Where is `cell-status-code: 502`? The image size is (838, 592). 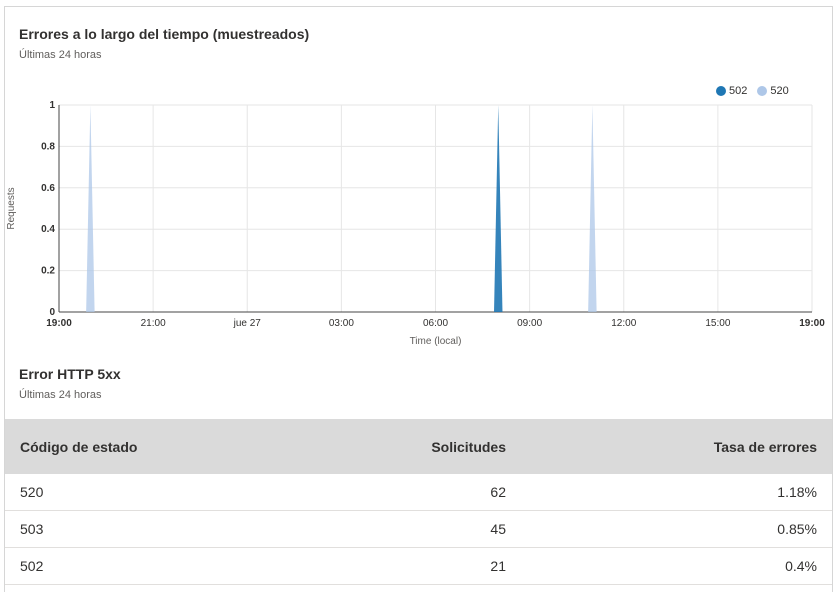 cell-status-code: 502 is located at coordinates (140, 566).